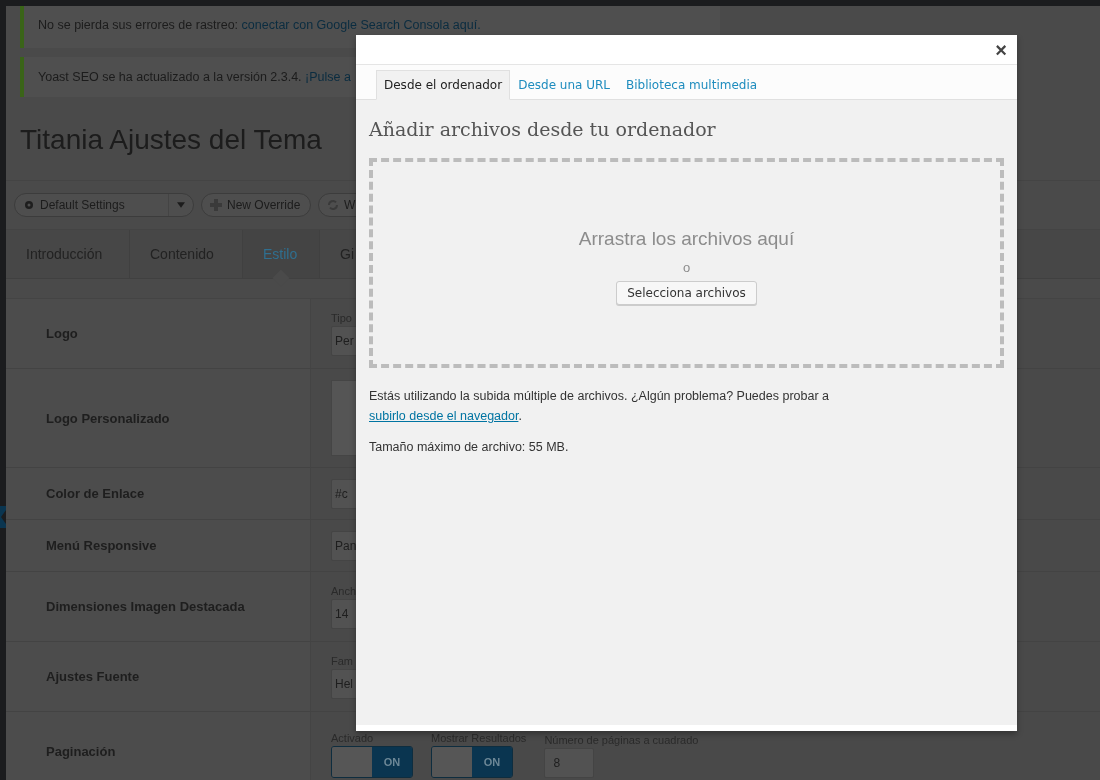  I want to click on select-files-button: Selecciona archivos, so click(686, 292).